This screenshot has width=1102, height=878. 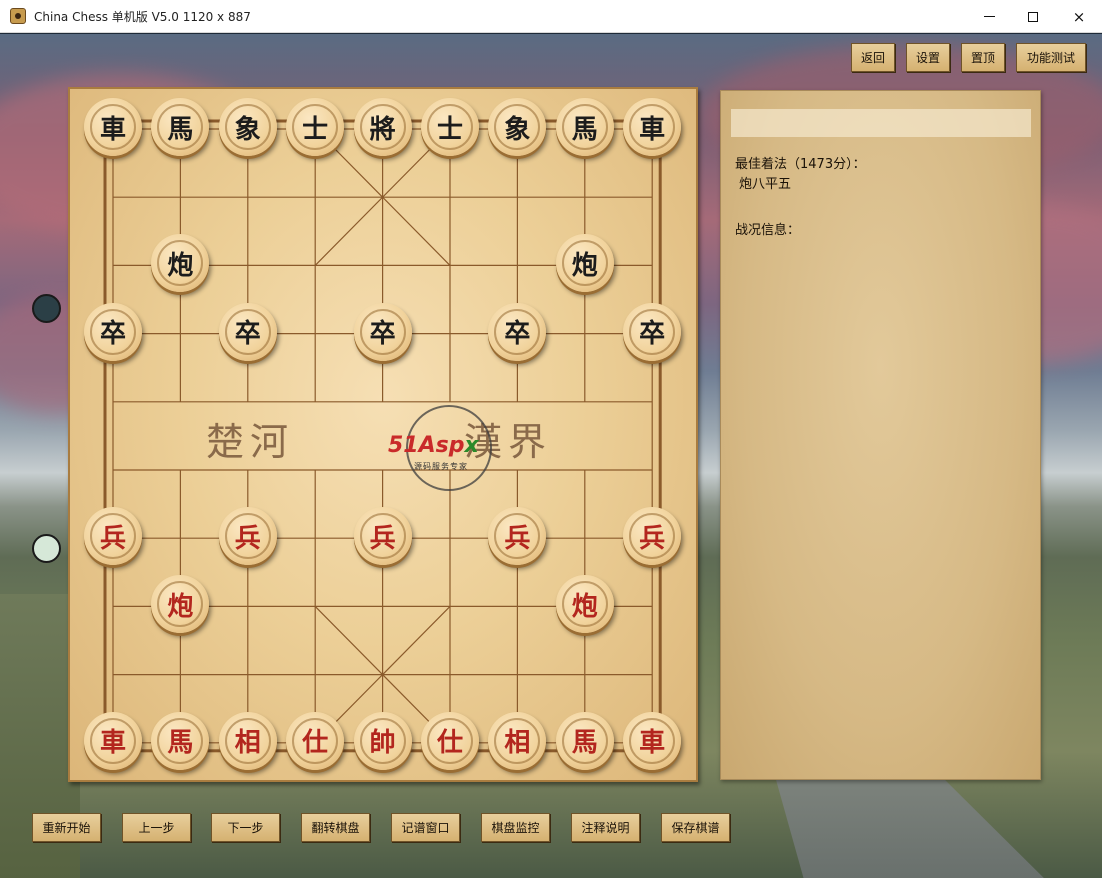 What do you see at coordinates (881, 123) in the screenshot?
I see `panel-input-field` at bounding box center [881, 123].